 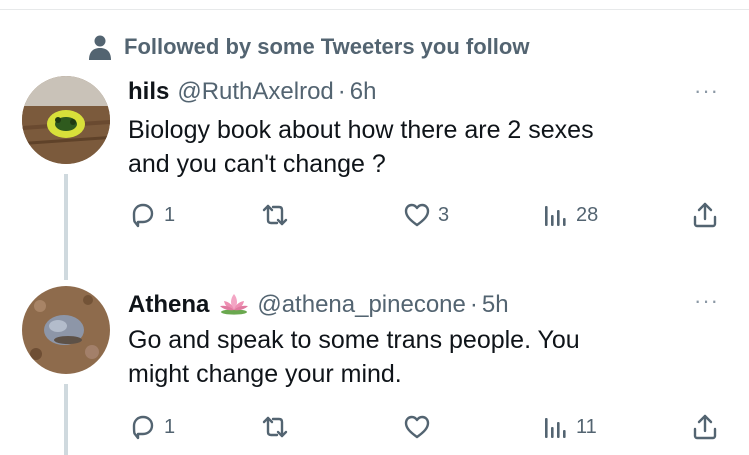 What do you see at coordinates (234, 304) in the screenshot?
I see `lotus-emoji-icon` at bounding box center [234, 304].